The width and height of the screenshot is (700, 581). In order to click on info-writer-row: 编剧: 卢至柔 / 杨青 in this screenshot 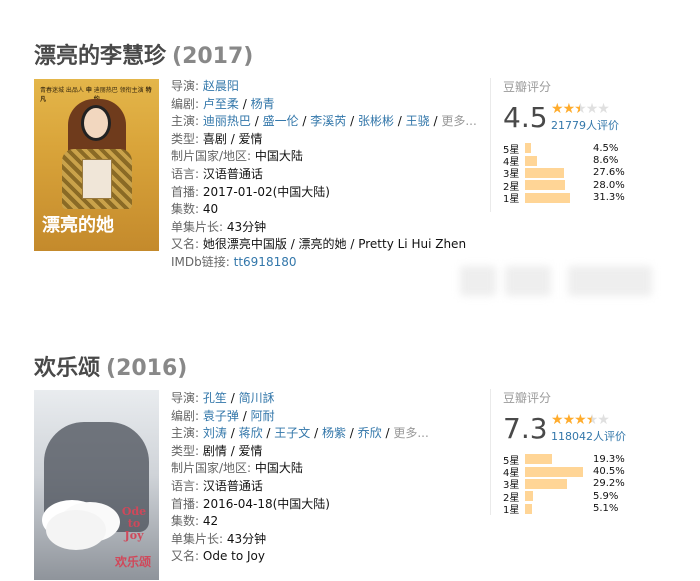, I will do `click(223, 103)`.